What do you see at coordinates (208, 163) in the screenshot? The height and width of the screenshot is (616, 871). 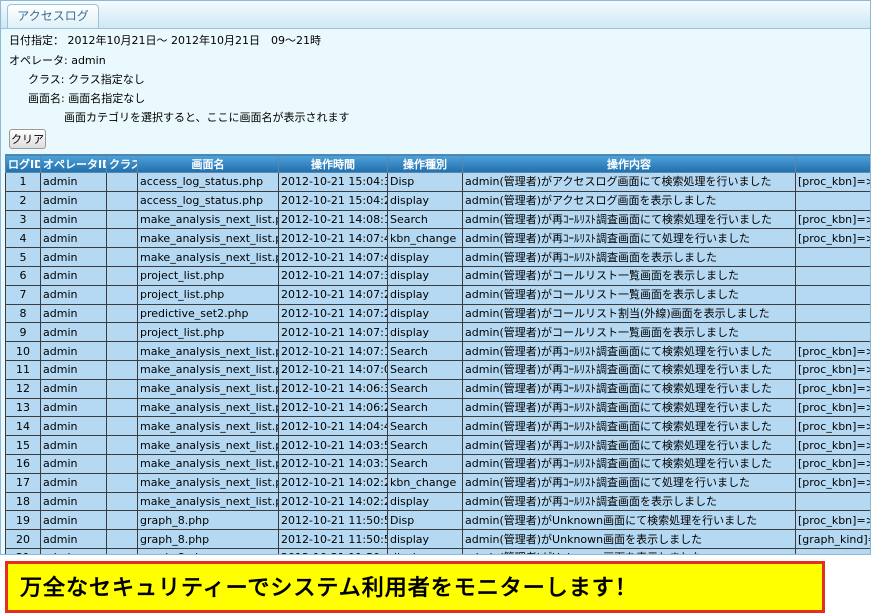 I see `header-screen-name: 画面名` at bounding box center [208, 163].